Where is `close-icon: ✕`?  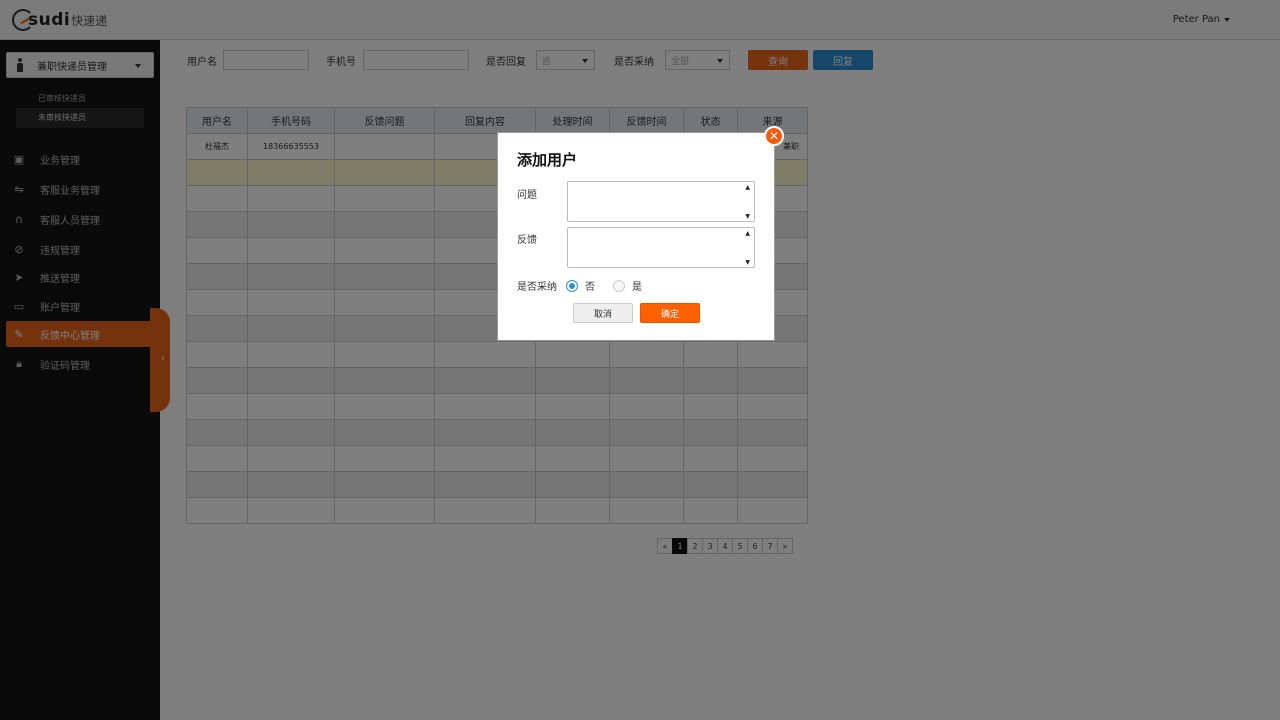
close-icon: ✕ is located at coordinates (774, 136).